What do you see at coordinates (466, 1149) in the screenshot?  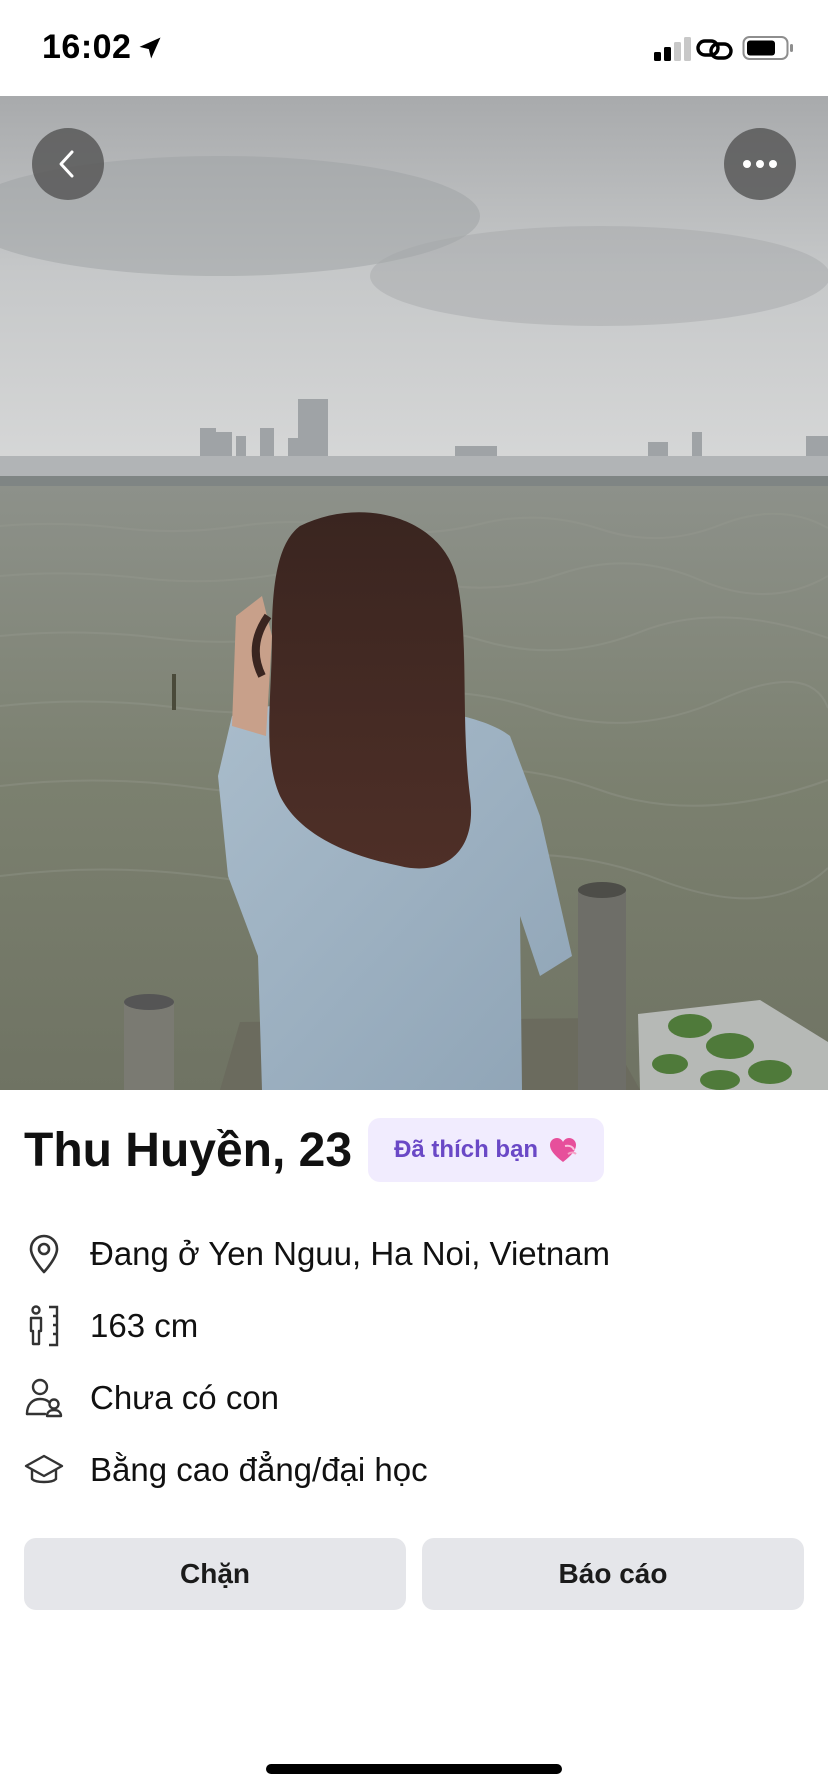 I see `liked-badge-label: Đã thích bạn` at bounding box center [466, 1149].